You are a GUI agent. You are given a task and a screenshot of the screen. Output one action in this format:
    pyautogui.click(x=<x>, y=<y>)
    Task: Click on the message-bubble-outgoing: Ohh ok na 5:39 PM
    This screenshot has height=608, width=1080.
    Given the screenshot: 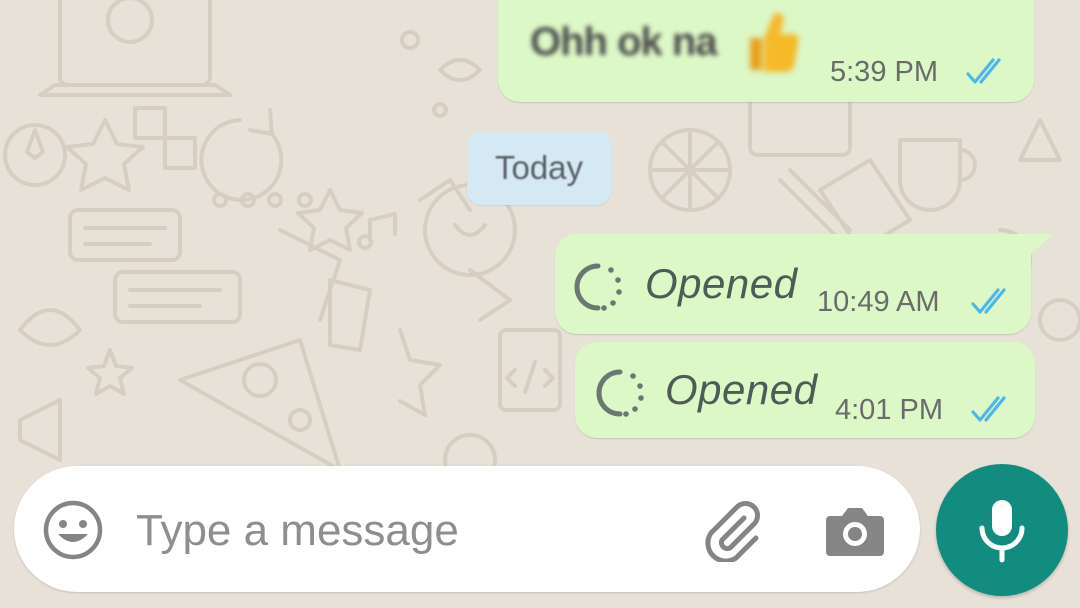 What is the action you would take?
    pyautogui.click(x=766, y=51)
    